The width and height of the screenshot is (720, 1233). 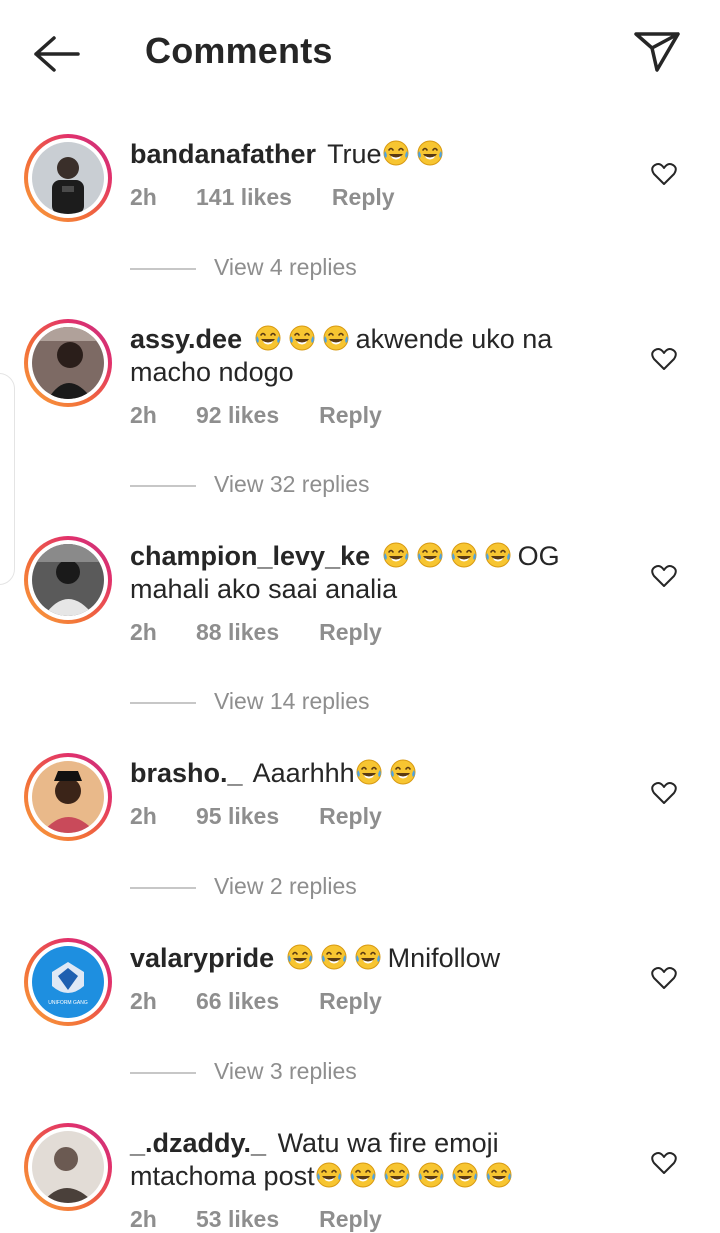 What do you see at coordinates (237, 415) in the screenshot?
I see `comment-likes: 92 likes` at bounding box center [237, 415].